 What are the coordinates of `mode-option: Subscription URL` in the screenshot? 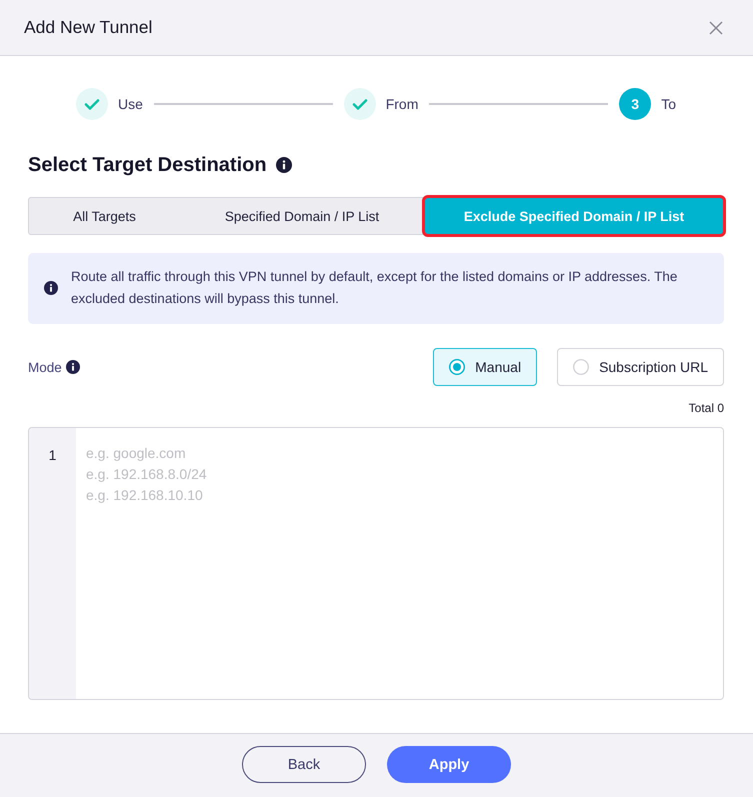 It's located at (640, 367).